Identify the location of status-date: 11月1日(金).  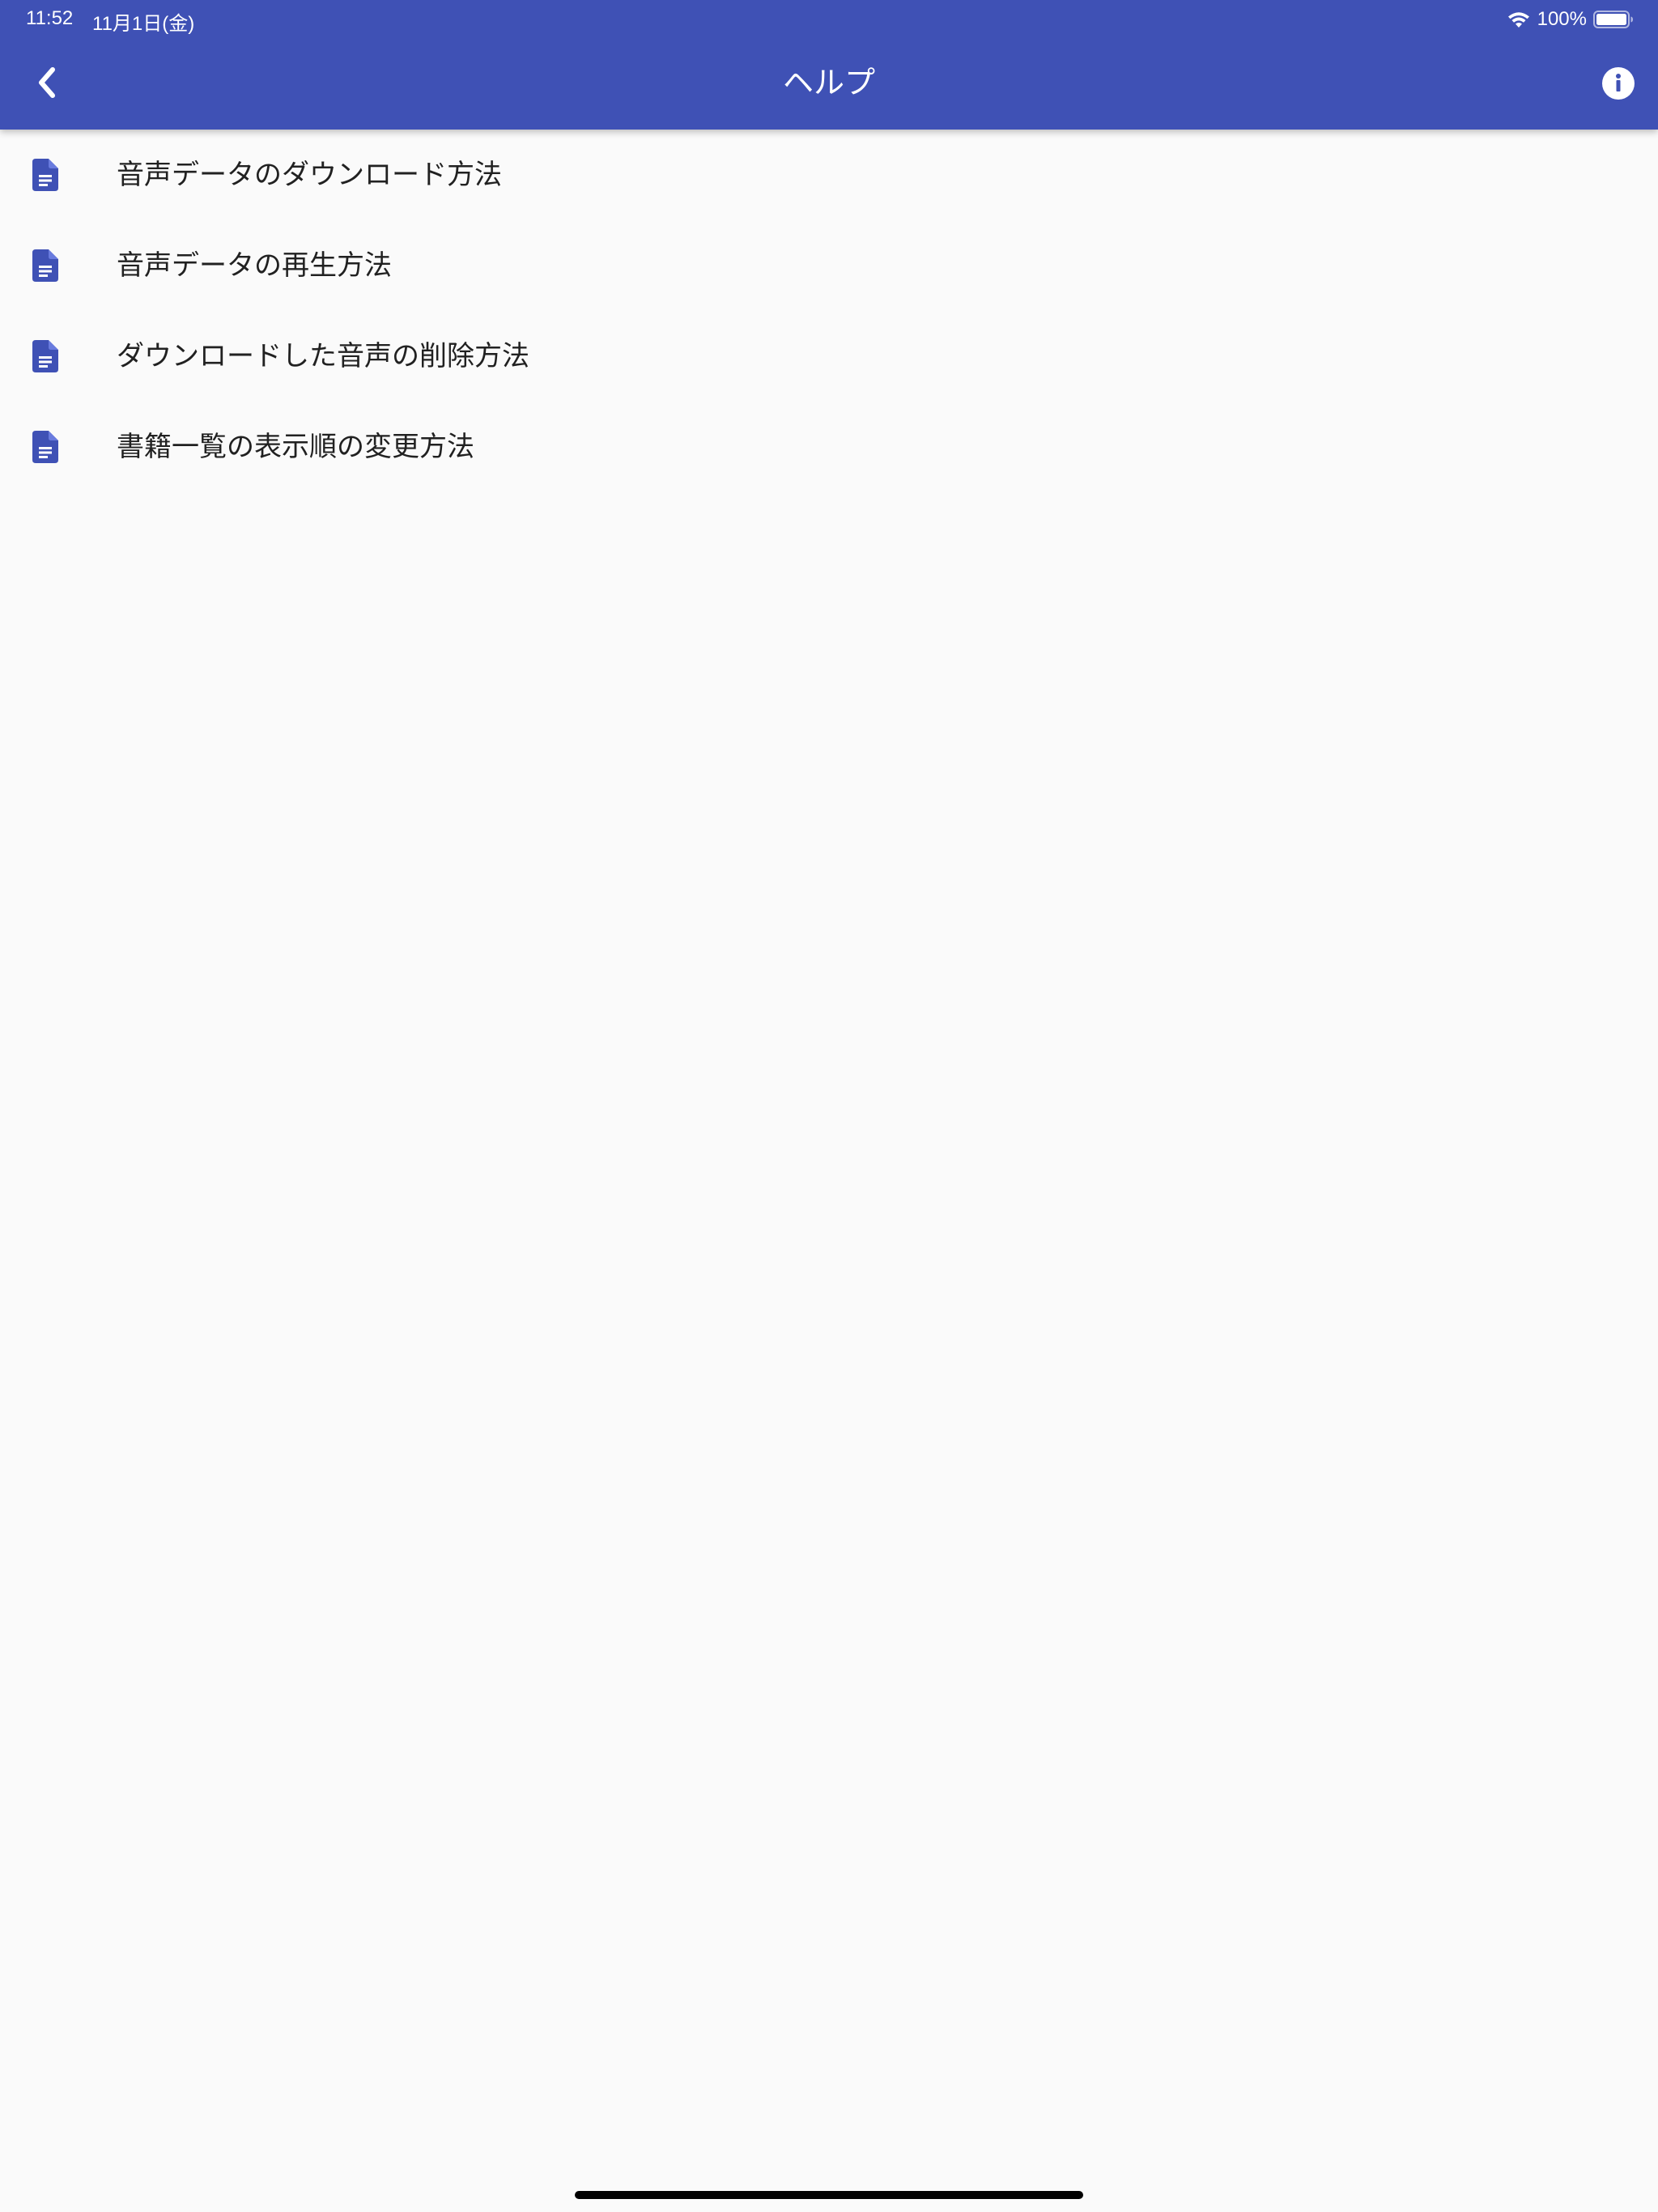
(143, 24).